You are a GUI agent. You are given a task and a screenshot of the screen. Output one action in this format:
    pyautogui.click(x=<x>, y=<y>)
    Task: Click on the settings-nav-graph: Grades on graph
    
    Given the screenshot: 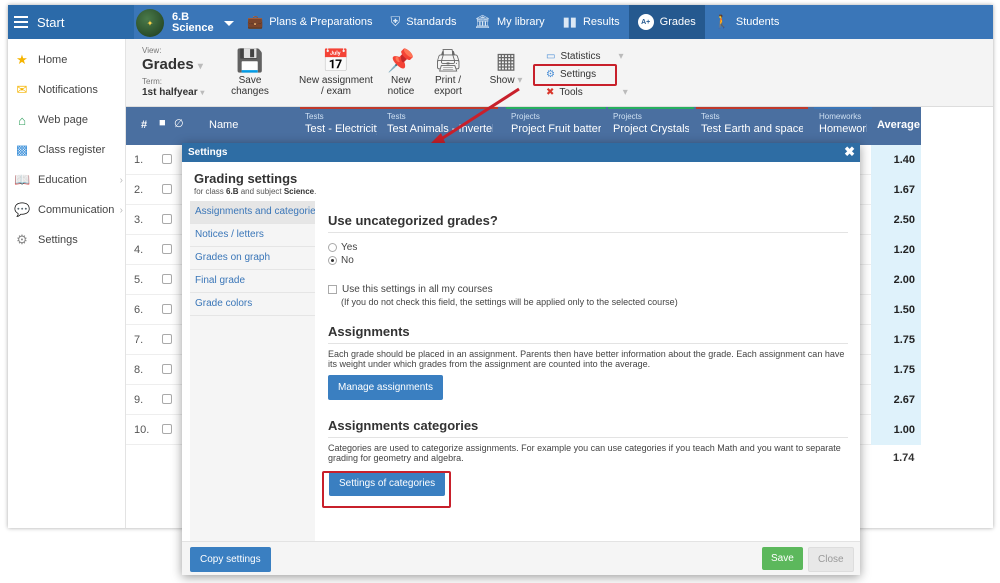 What is the action you would take?
    pyautogui.click(x=252, y=258)
    